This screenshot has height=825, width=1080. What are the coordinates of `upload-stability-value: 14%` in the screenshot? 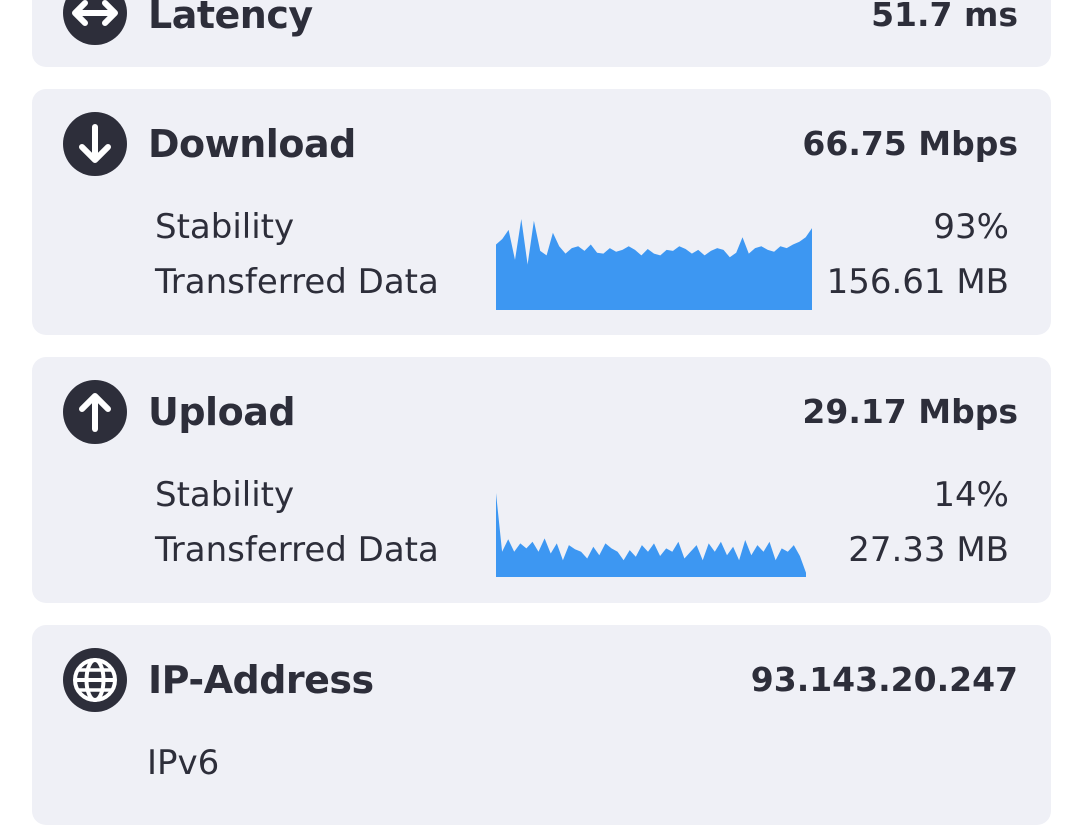 It's located at (971, 495).